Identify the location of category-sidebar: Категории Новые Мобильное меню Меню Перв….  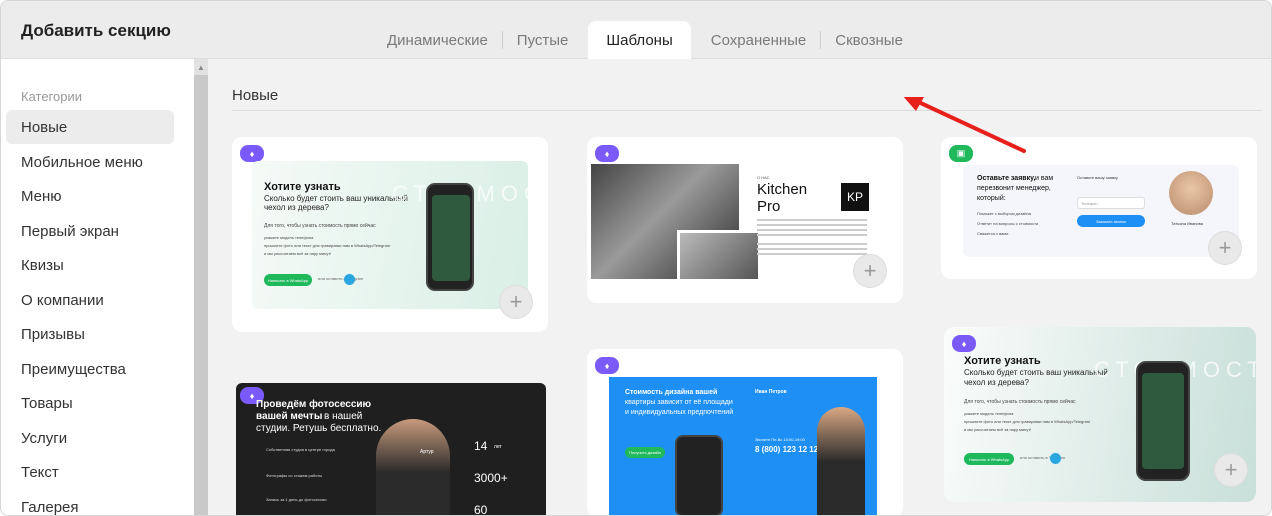
(97, 287).